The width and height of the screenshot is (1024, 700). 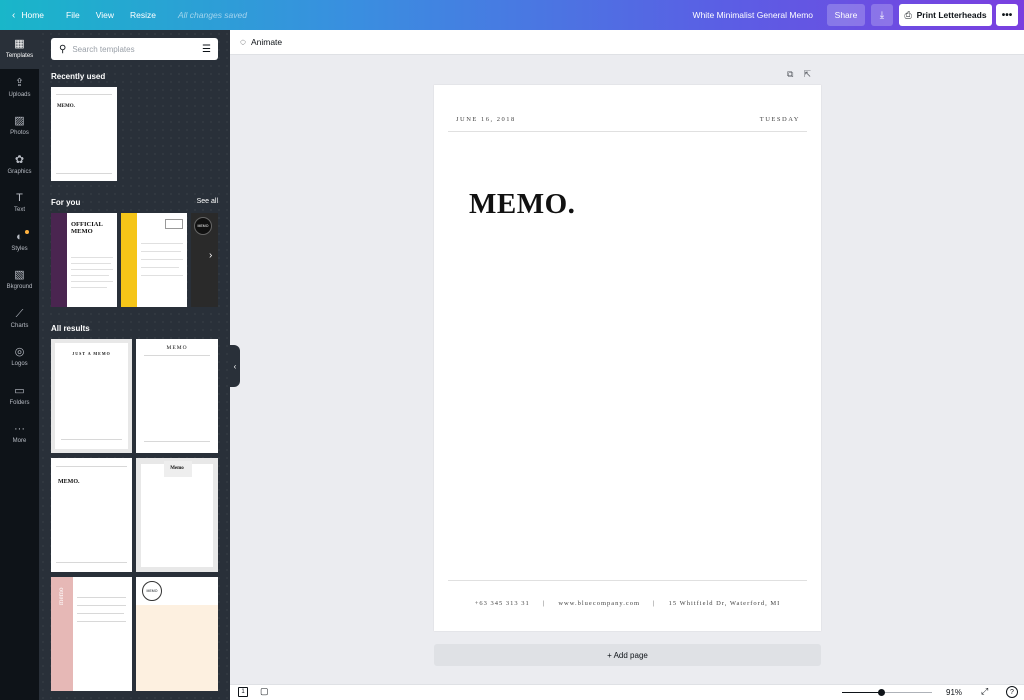 I want to click on add-page-icon: ⇱, so click(x=807, y=74).